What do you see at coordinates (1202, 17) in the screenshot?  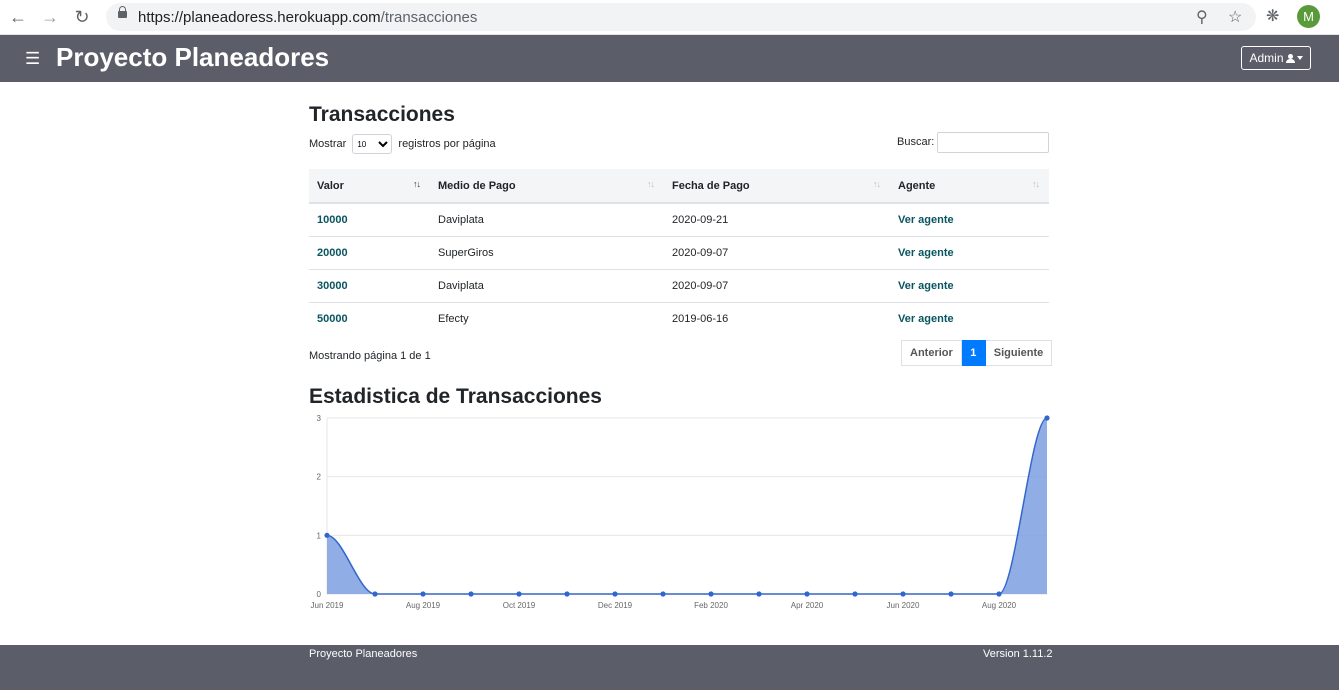 I see `zoom-icon: ⚲` at bounding box center [1202, 17].